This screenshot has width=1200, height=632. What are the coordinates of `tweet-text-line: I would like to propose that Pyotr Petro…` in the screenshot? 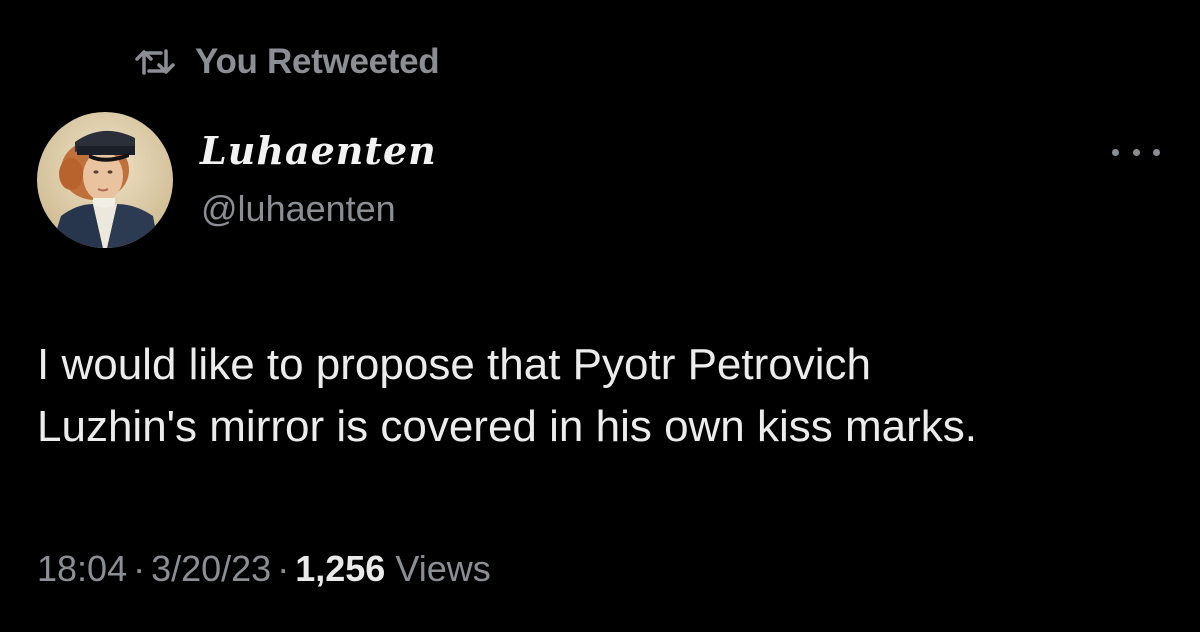 It's located at (454, 364).